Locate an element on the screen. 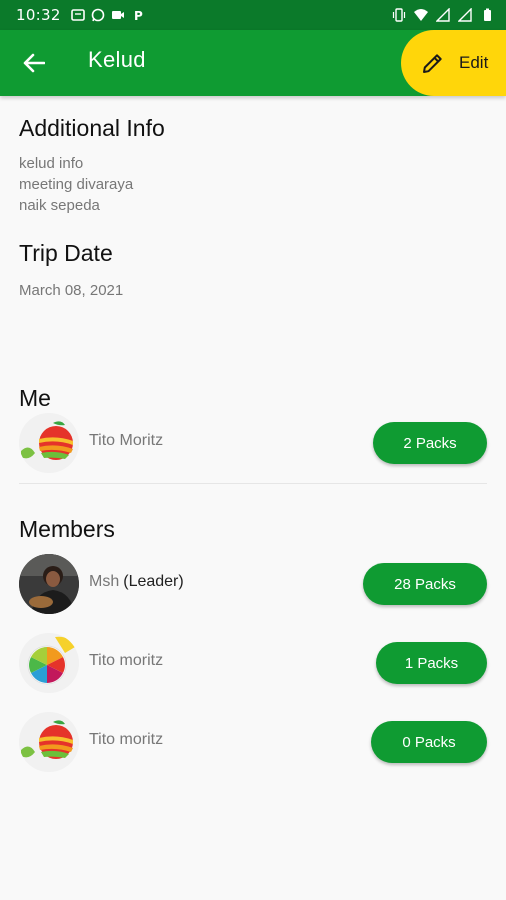 This screenshot has width=506, height=900. member-name: Msh is located at coordinates (104, 581).